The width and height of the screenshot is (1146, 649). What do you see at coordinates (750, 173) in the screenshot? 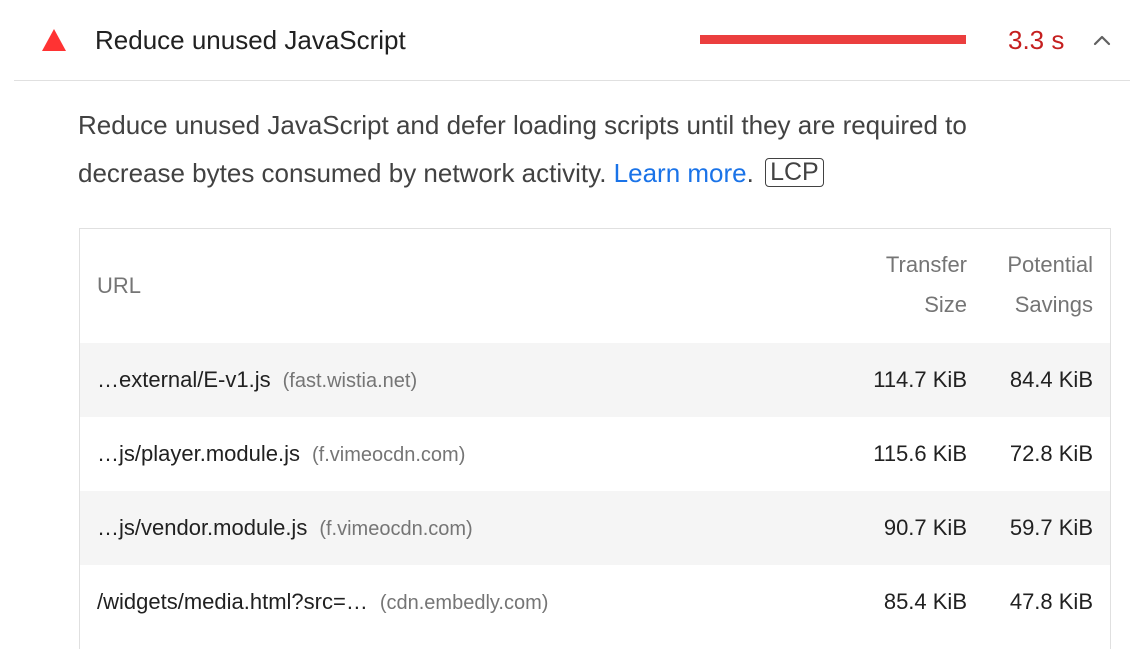
I see `description-period: .` at bounding box center [750, 173].